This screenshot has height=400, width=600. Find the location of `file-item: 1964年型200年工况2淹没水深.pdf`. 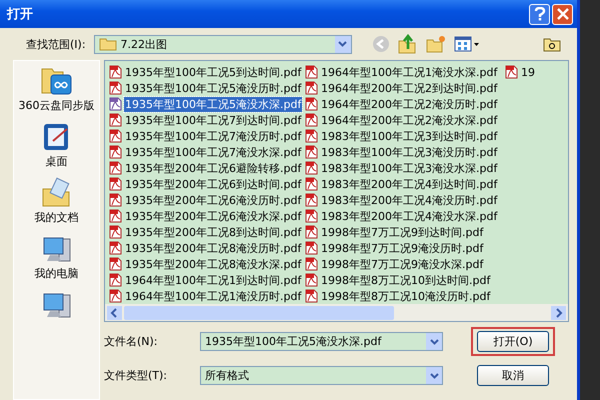

file-item: 1964年型200年工况2淹没水深.pdf is located at coordinates (401, 120).